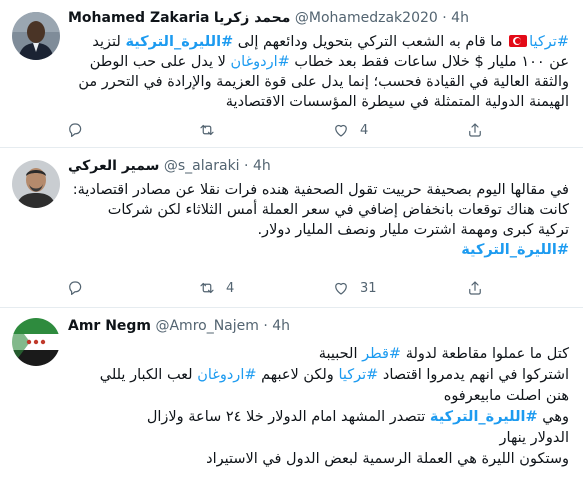 The image size is (583, 483). I want to click on tweet-text-segment: كتل ما عملوا مقاطعة لدولة, so click(485, 354).